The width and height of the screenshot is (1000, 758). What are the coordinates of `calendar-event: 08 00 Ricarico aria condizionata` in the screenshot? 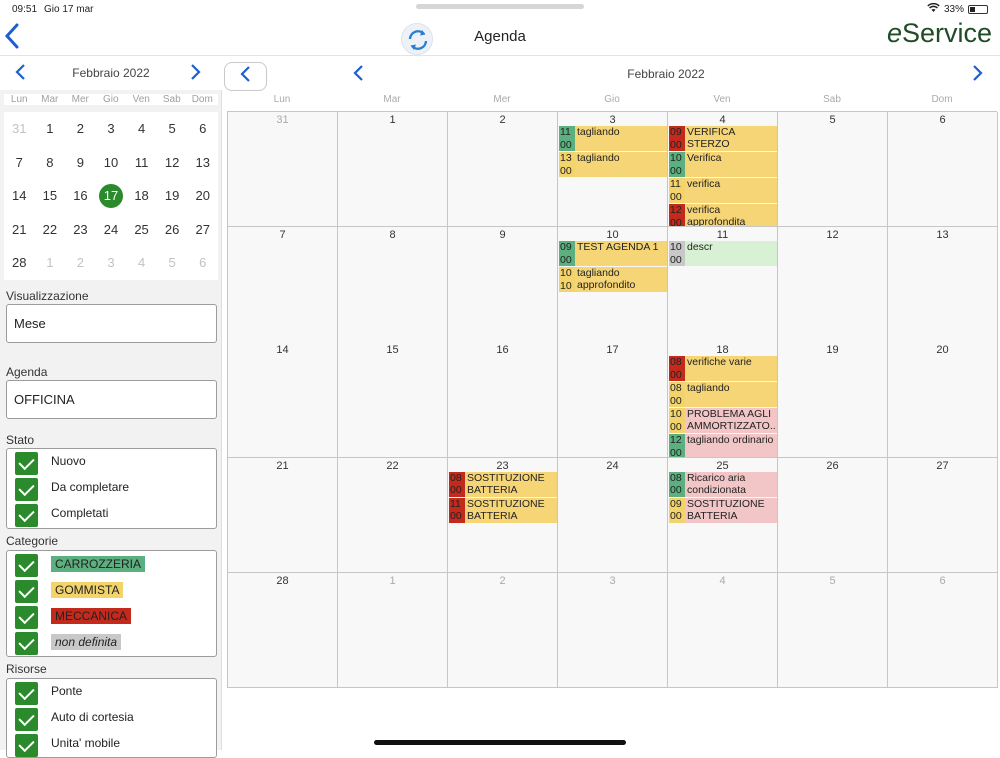 It's located at (723, 484).